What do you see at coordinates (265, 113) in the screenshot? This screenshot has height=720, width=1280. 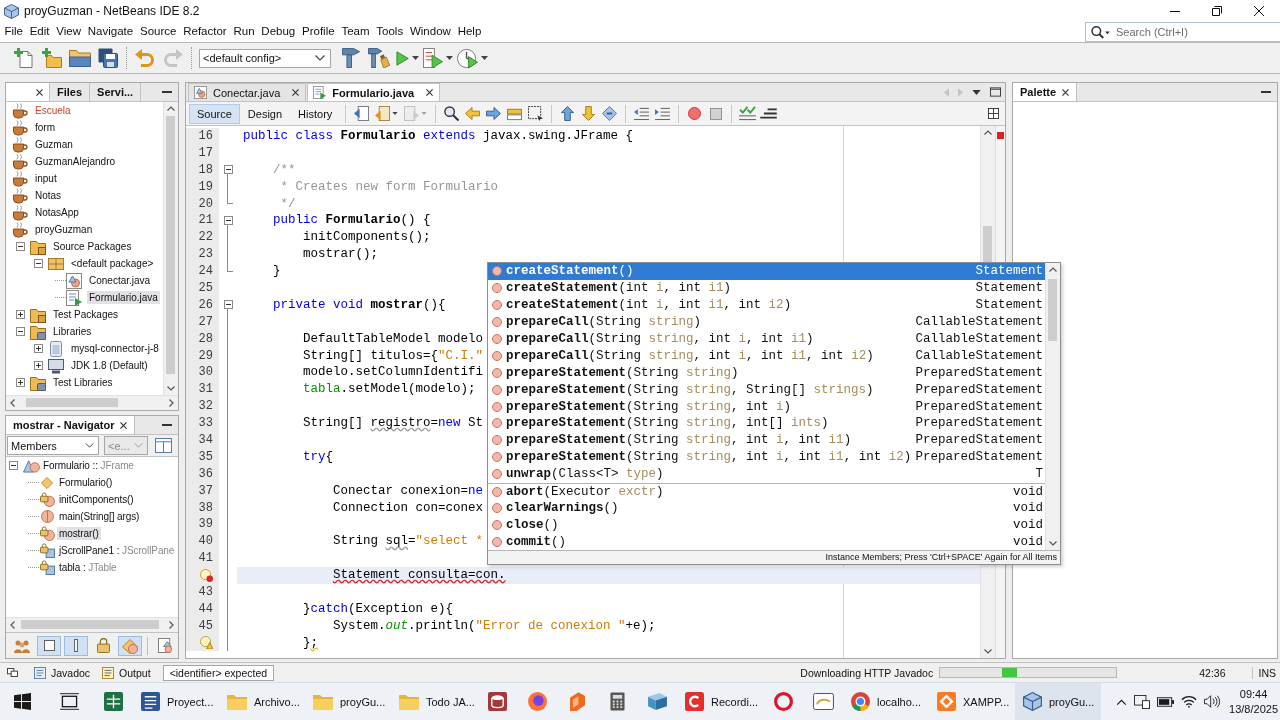 I see `view-tab: Design` at bounding box center [265, 113].